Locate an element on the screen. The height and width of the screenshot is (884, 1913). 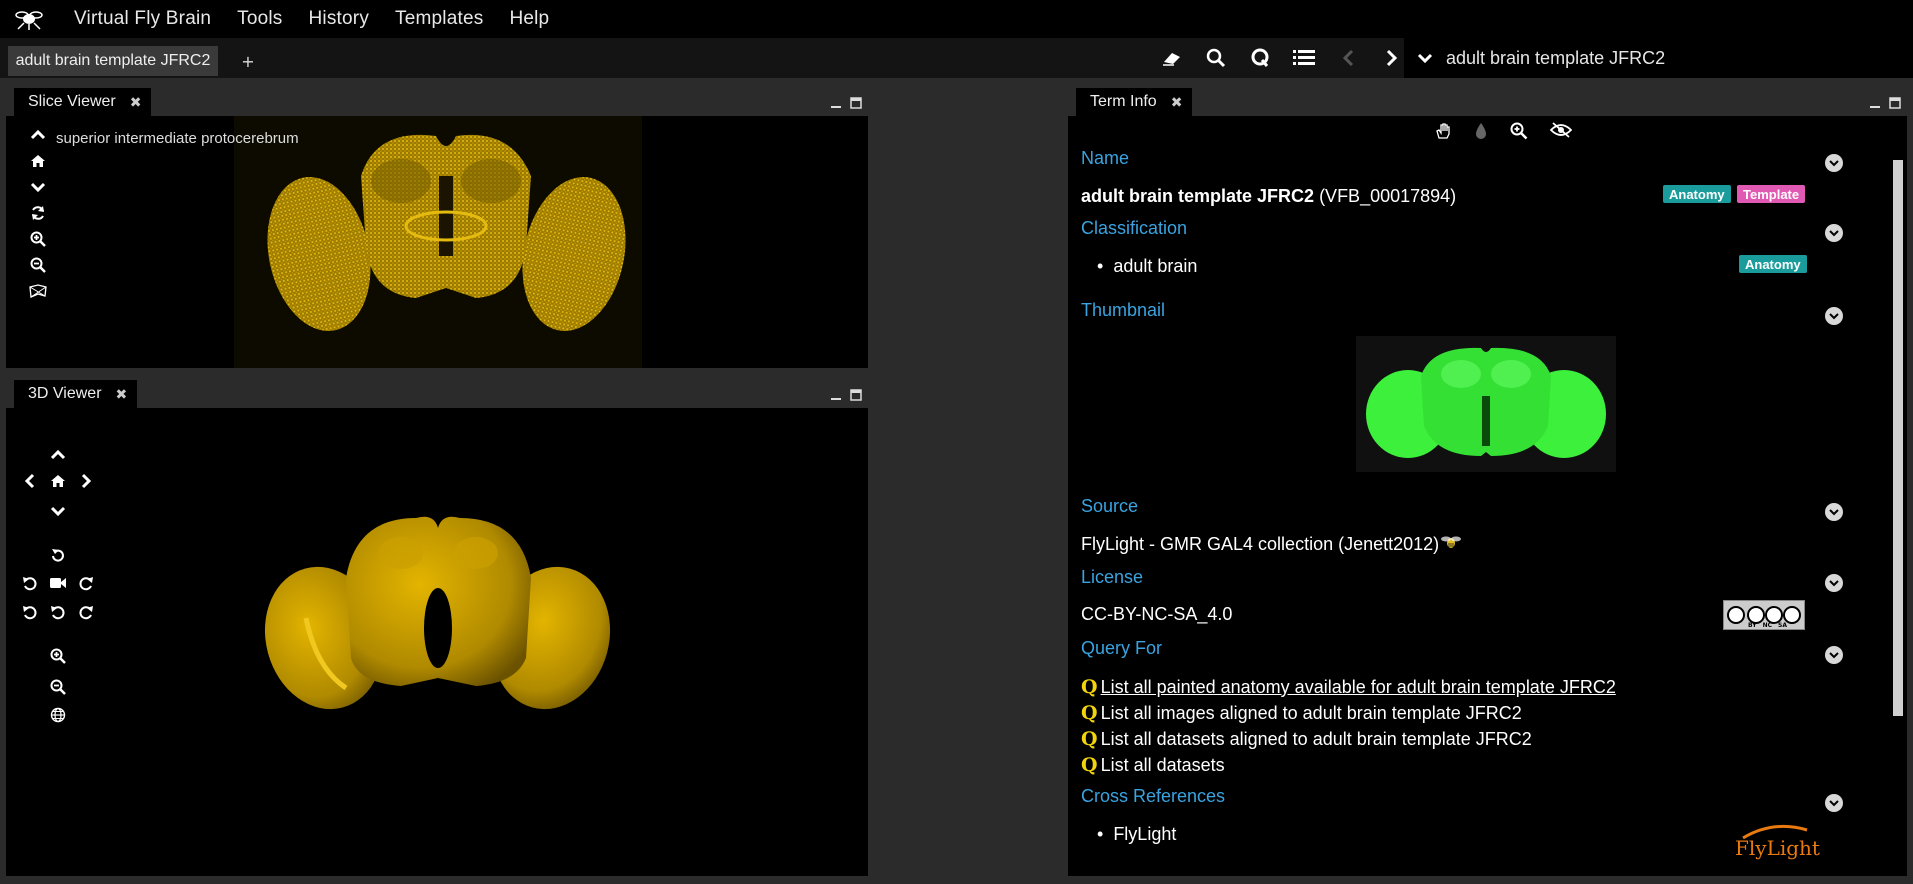
tab-term-info: Term Info ✖ is located at coordinates (1134, 102).